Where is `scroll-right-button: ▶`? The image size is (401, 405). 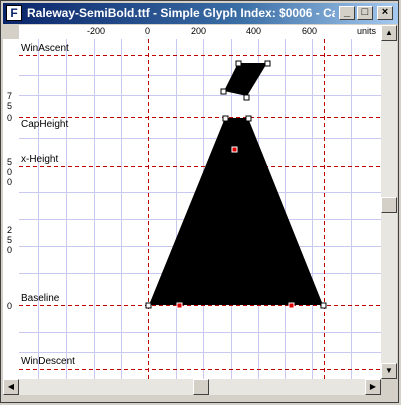 scroll-right-button: ▶ is located at coordinates (373, 387).